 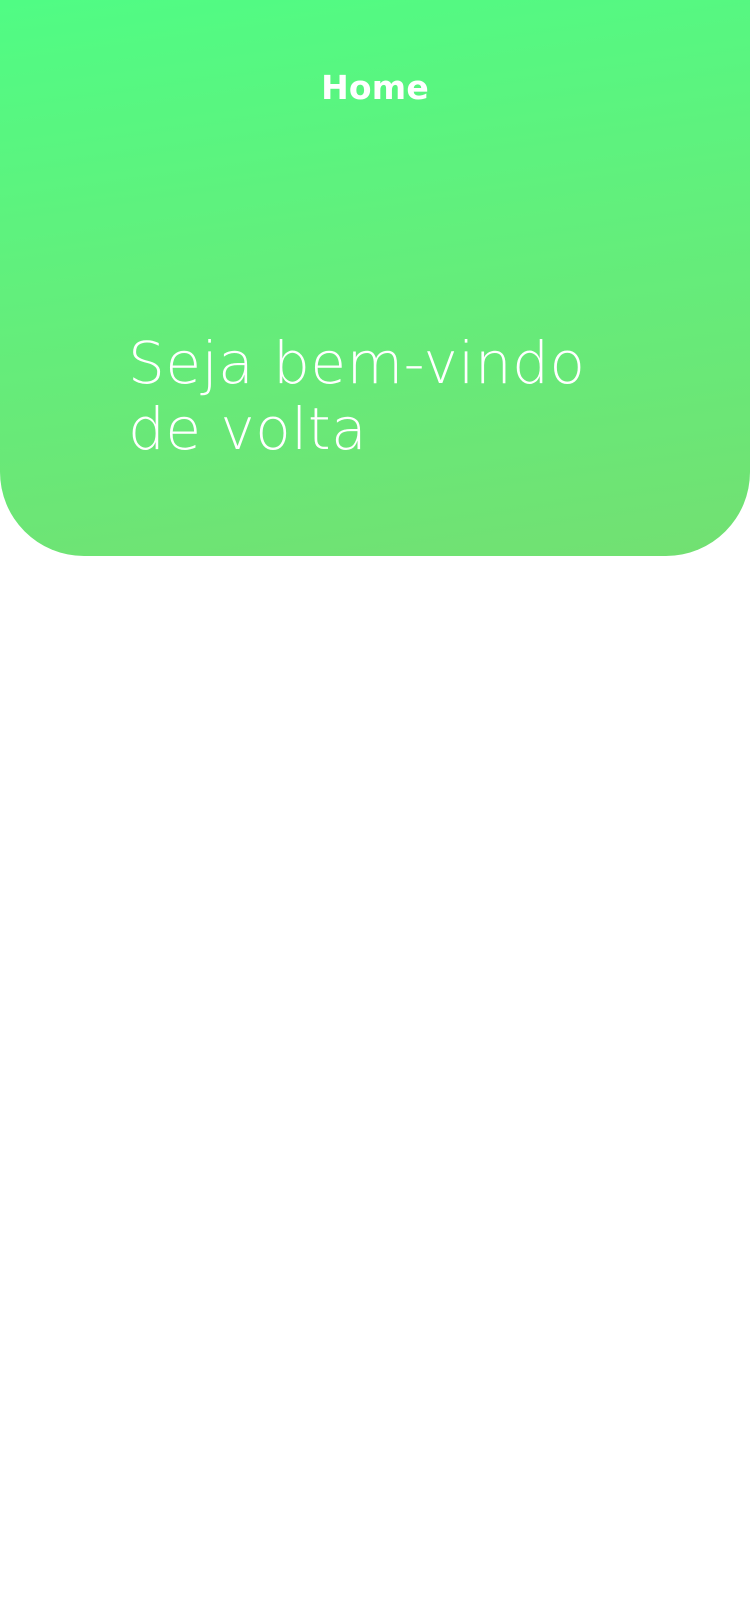 I want to click on page-title: Home, so click(x=375, y=87).